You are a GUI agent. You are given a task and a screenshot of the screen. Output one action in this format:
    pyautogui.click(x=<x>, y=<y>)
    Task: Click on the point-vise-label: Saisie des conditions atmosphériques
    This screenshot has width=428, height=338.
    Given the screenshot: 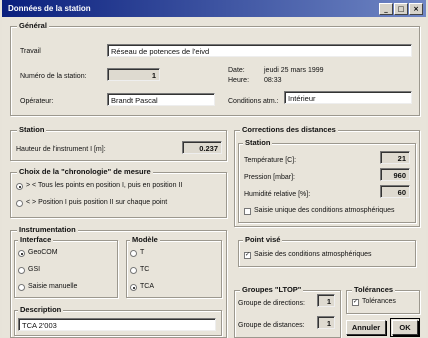 What is the action you would take?
    pyautogui.click(x=313, y=254)
    